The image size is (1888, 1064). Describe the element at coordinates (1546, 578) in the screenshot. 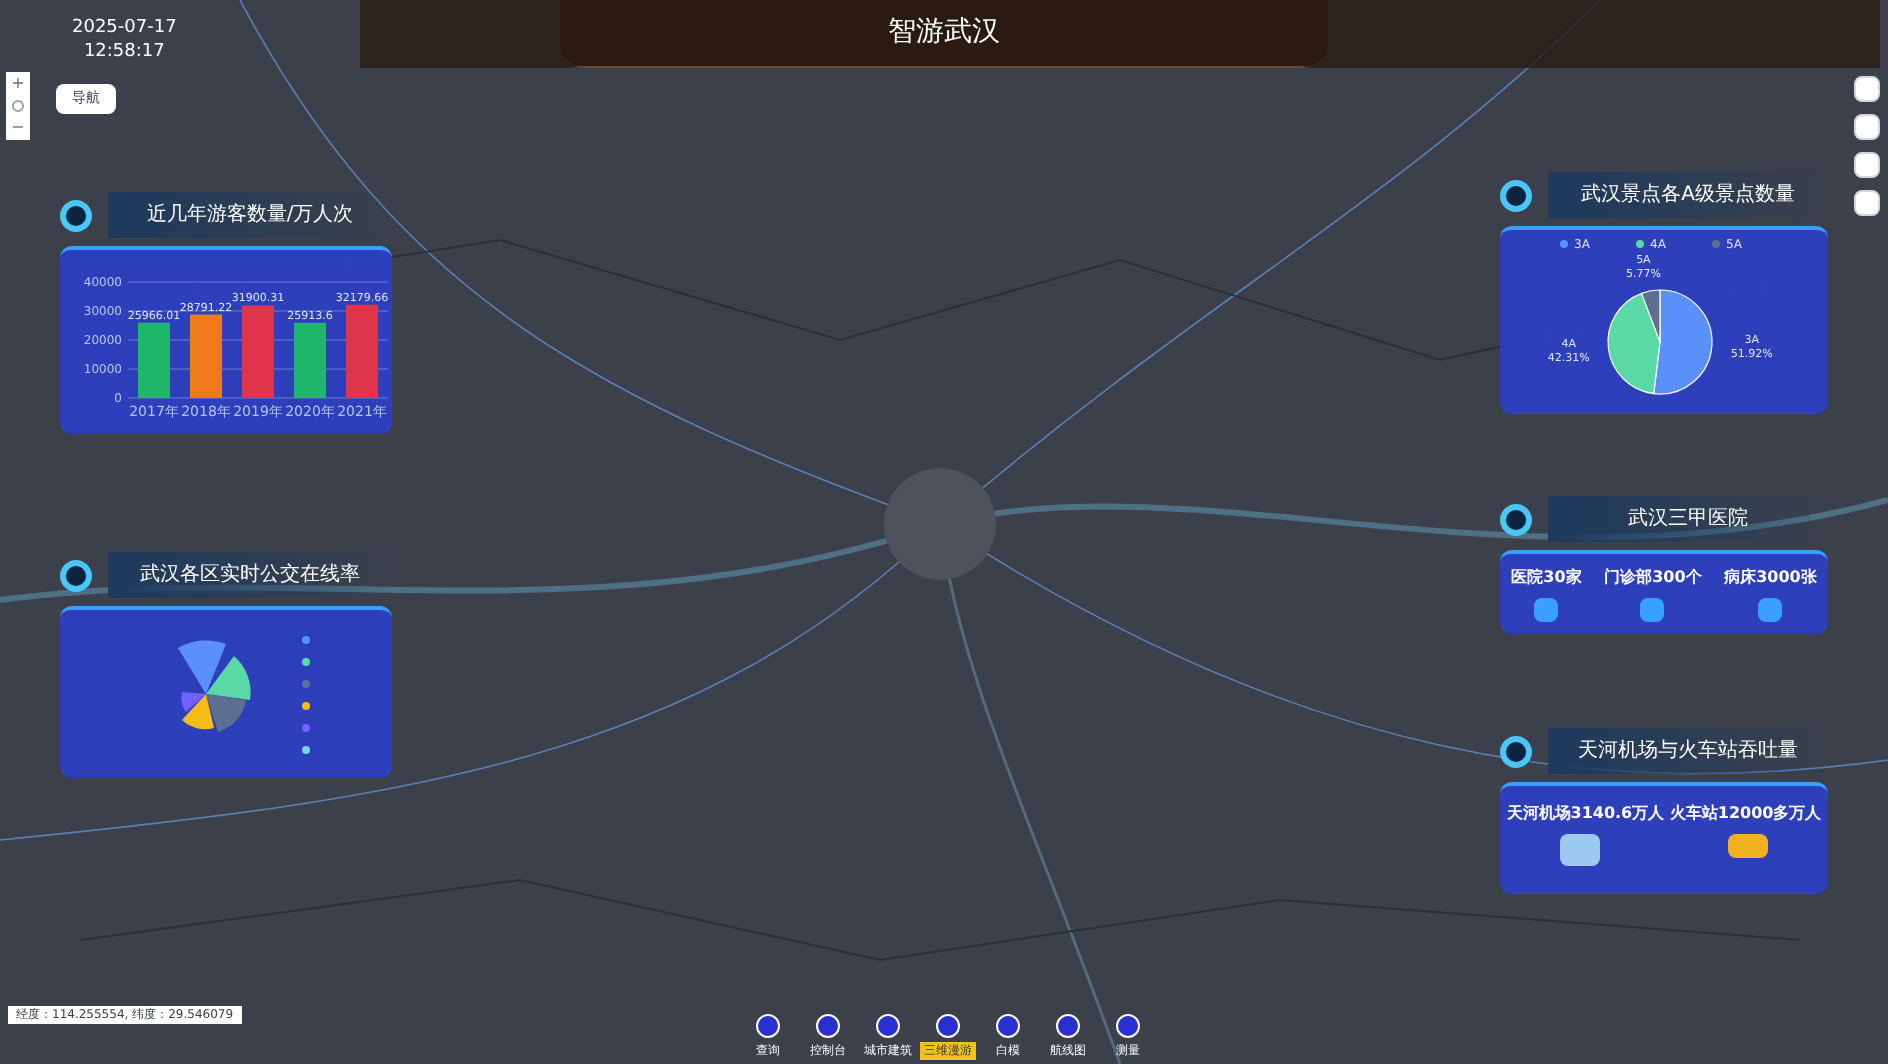

I see `stat-text: 医院30家` at that location.